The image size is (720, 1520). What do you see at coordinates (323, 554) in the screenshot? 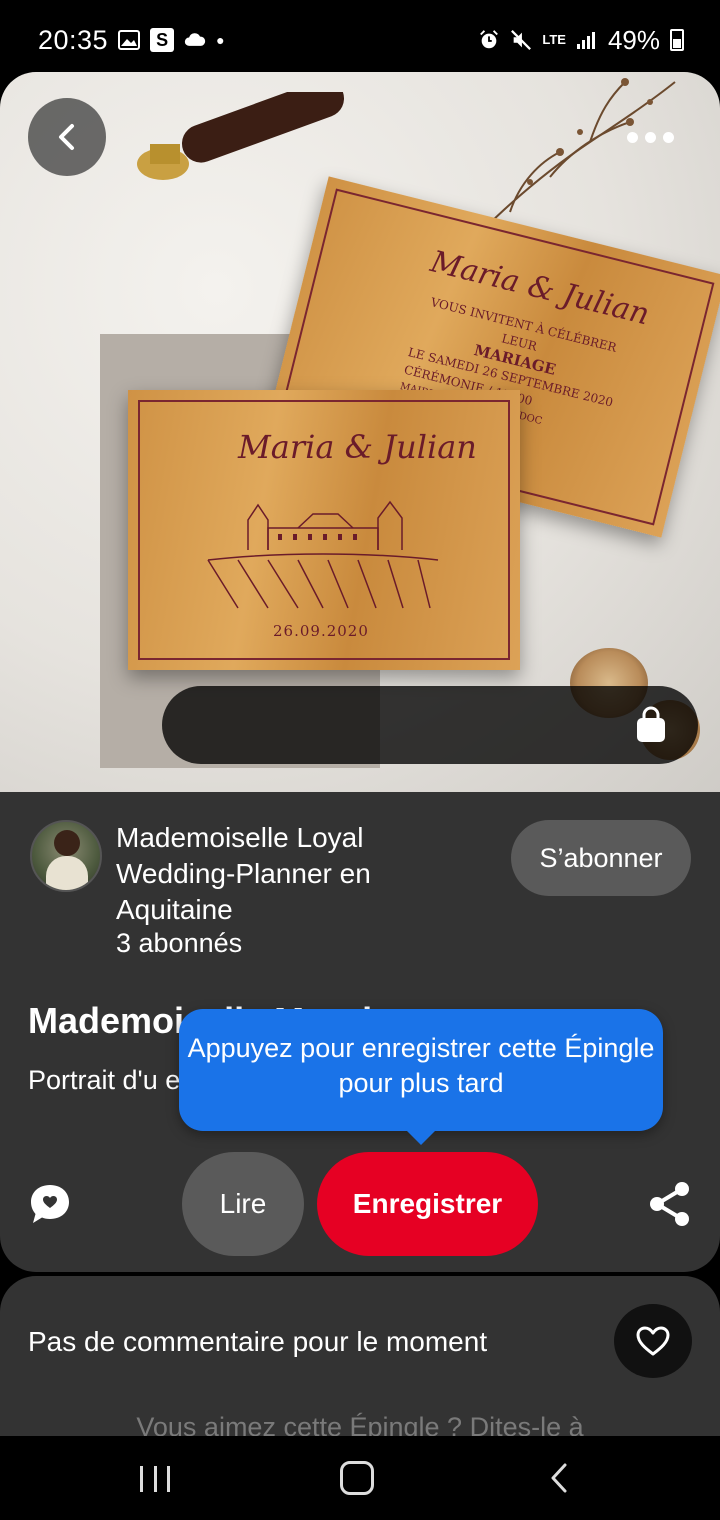
I see `chateau-illustration` at bounding box center [323, 554].